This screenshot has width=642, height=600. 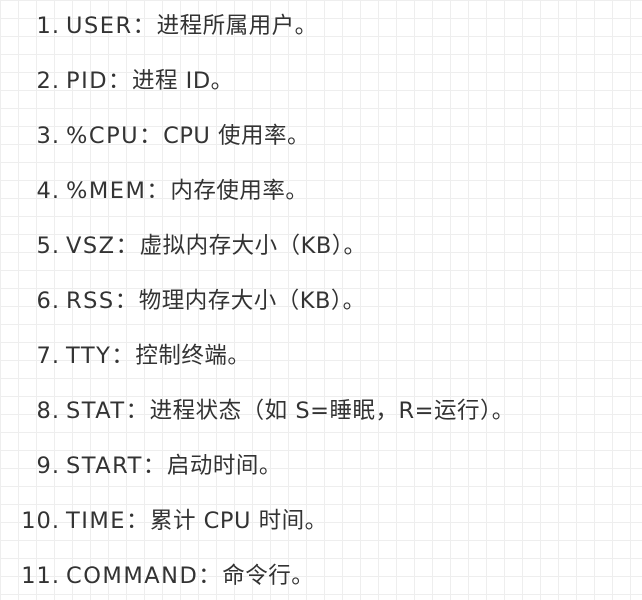 What do you see at coordinates (48, 191) in the screenshot?
I see `item-number: 4.` at bounding box center [48, 191].